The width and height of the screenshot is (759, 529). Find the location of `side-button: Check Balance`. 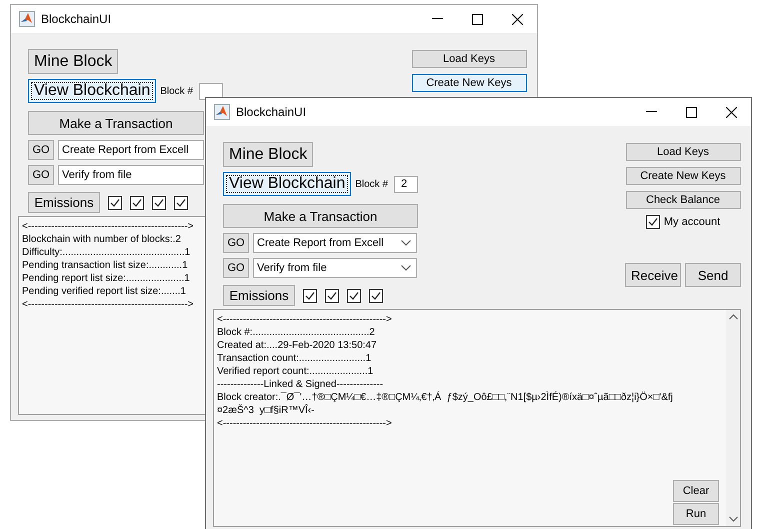

side-button: Check Balance is located at coordinates (683, 200).